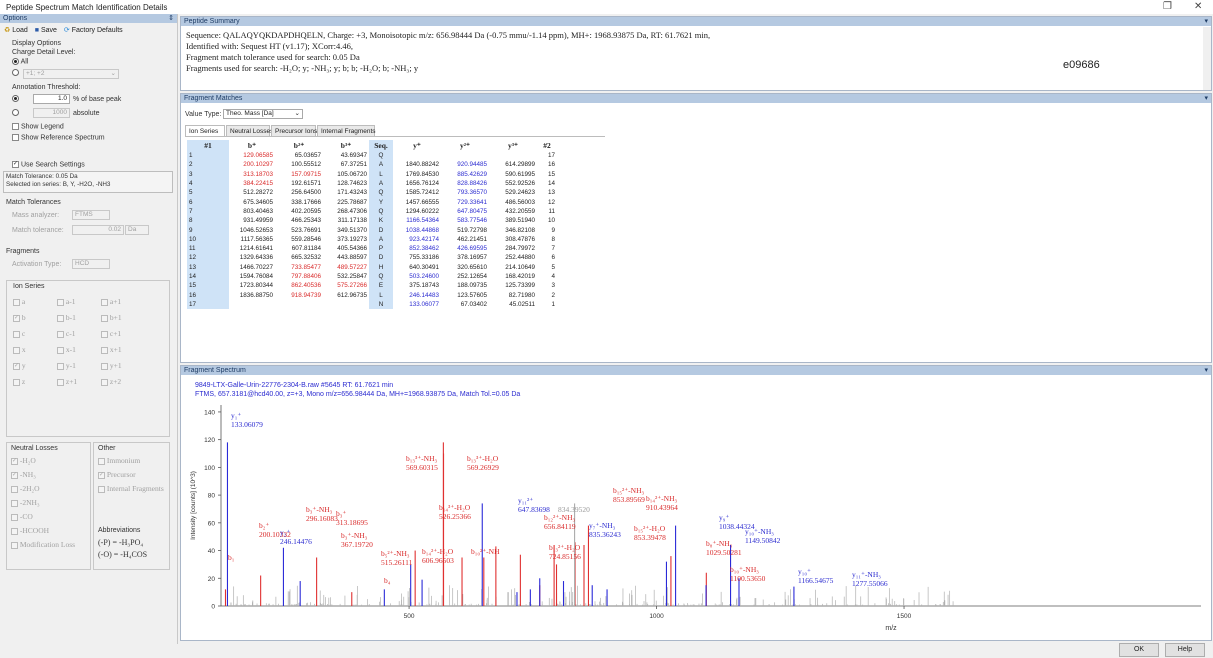 This screenshot has height=658, width=1213. I want to click on table-cell: Q, so click(381, 156).